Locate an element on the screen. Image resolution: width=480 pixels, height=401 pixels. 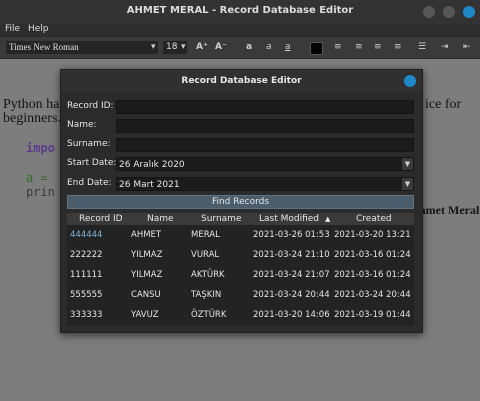
minimize-button is located at coordinates (429, 12).